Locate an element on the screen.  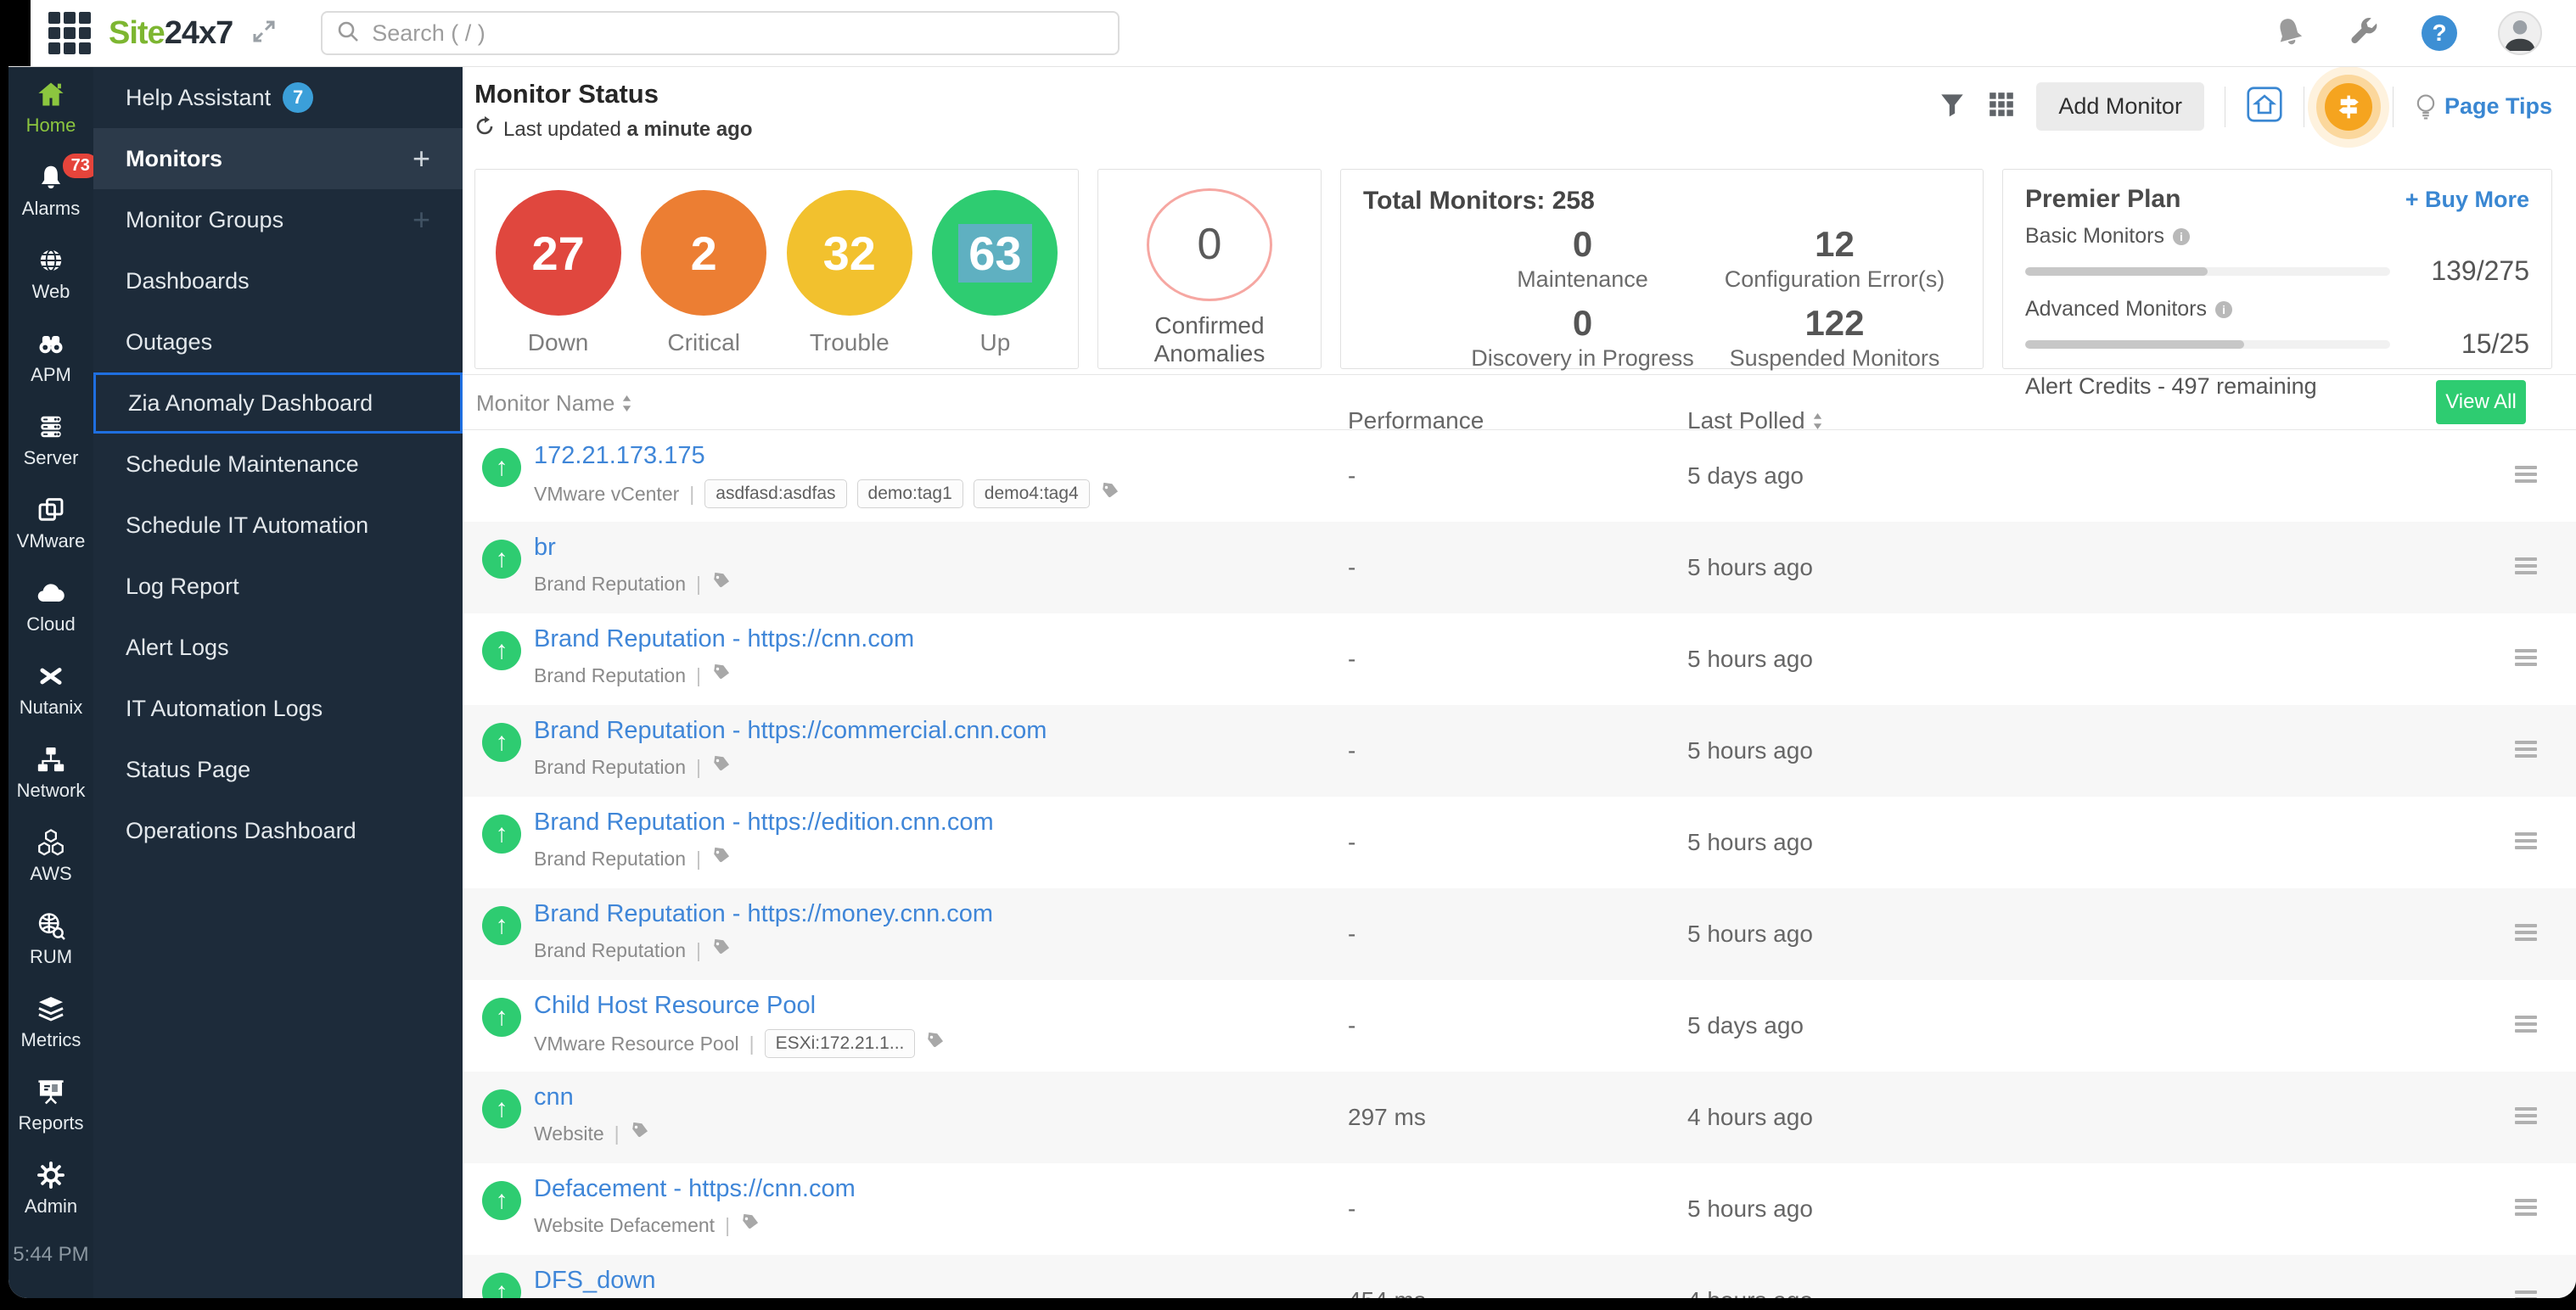
status-circle-trouble: 32 Trouble is located at coordinates (849, 273).